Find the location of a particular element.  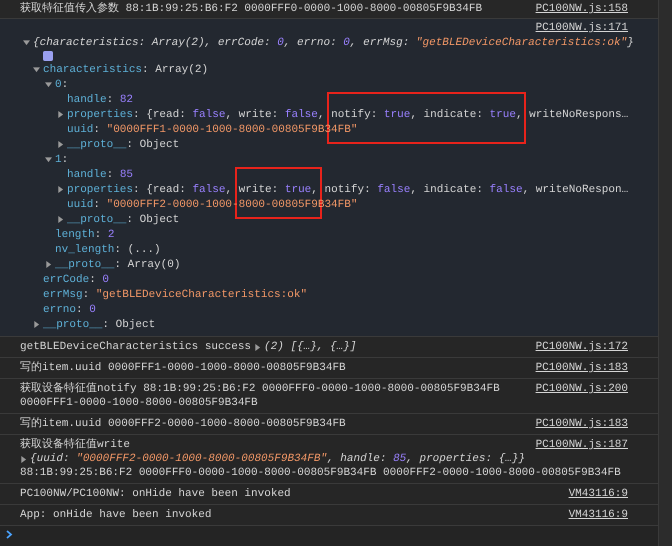

property-line: characteristics: Array(2) is located at coordinates (125, 70).